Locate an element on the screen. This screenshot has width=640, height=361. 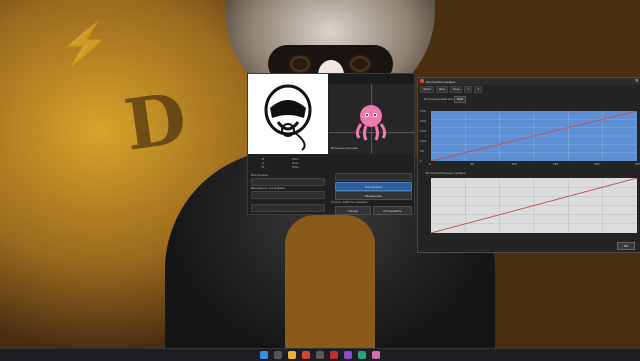
ok-button: OK is located at coordinates (626, 246).